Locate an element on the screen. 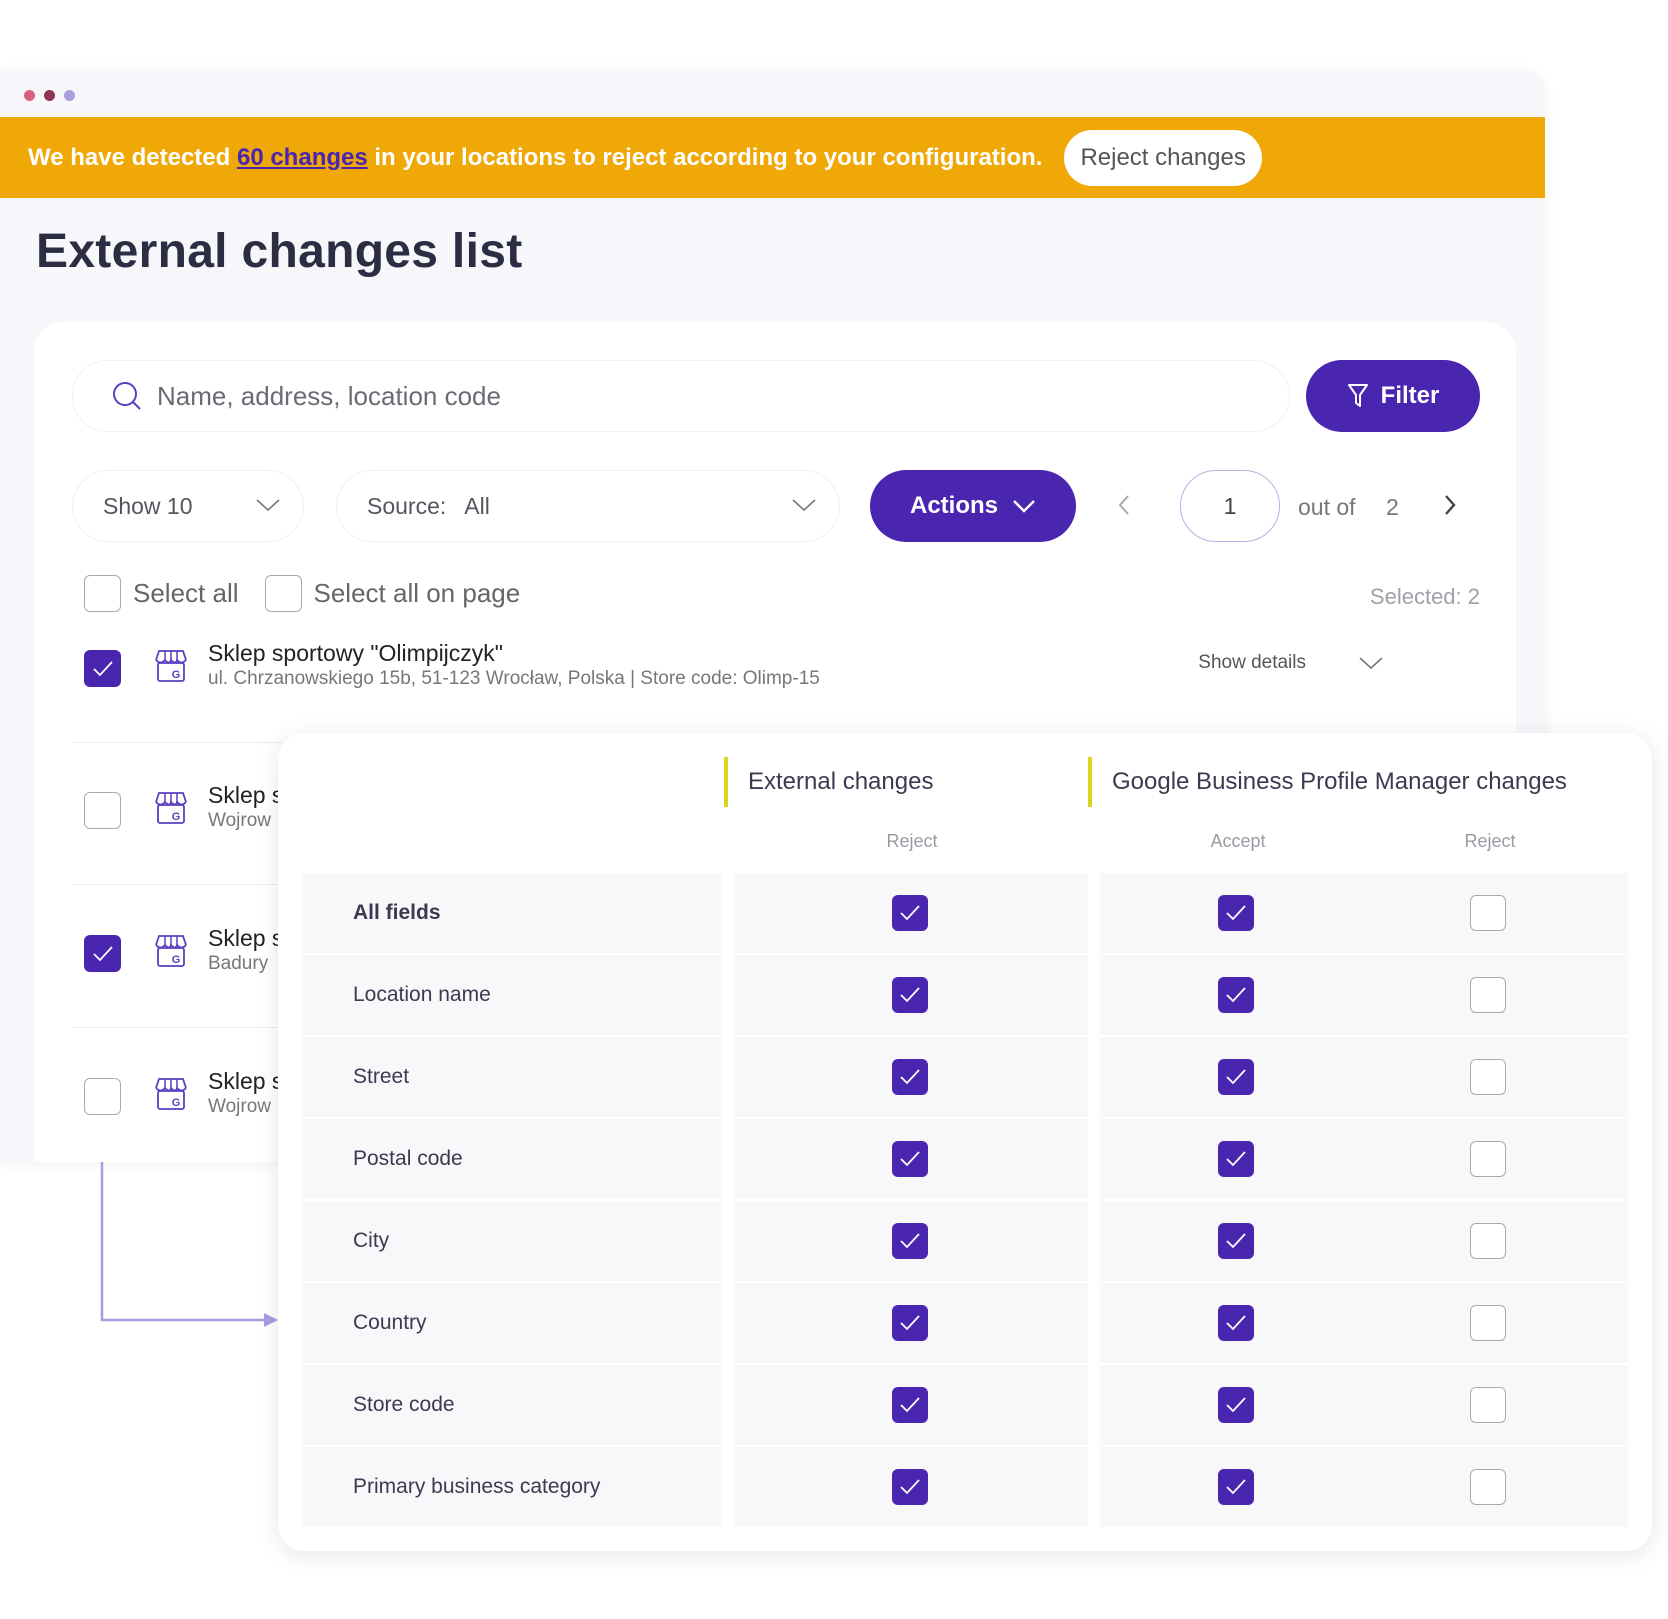 Image resolution: width=1668 pixels, height=1619 pixels. select-all-label: Select all is located at coordinates (186, 593).